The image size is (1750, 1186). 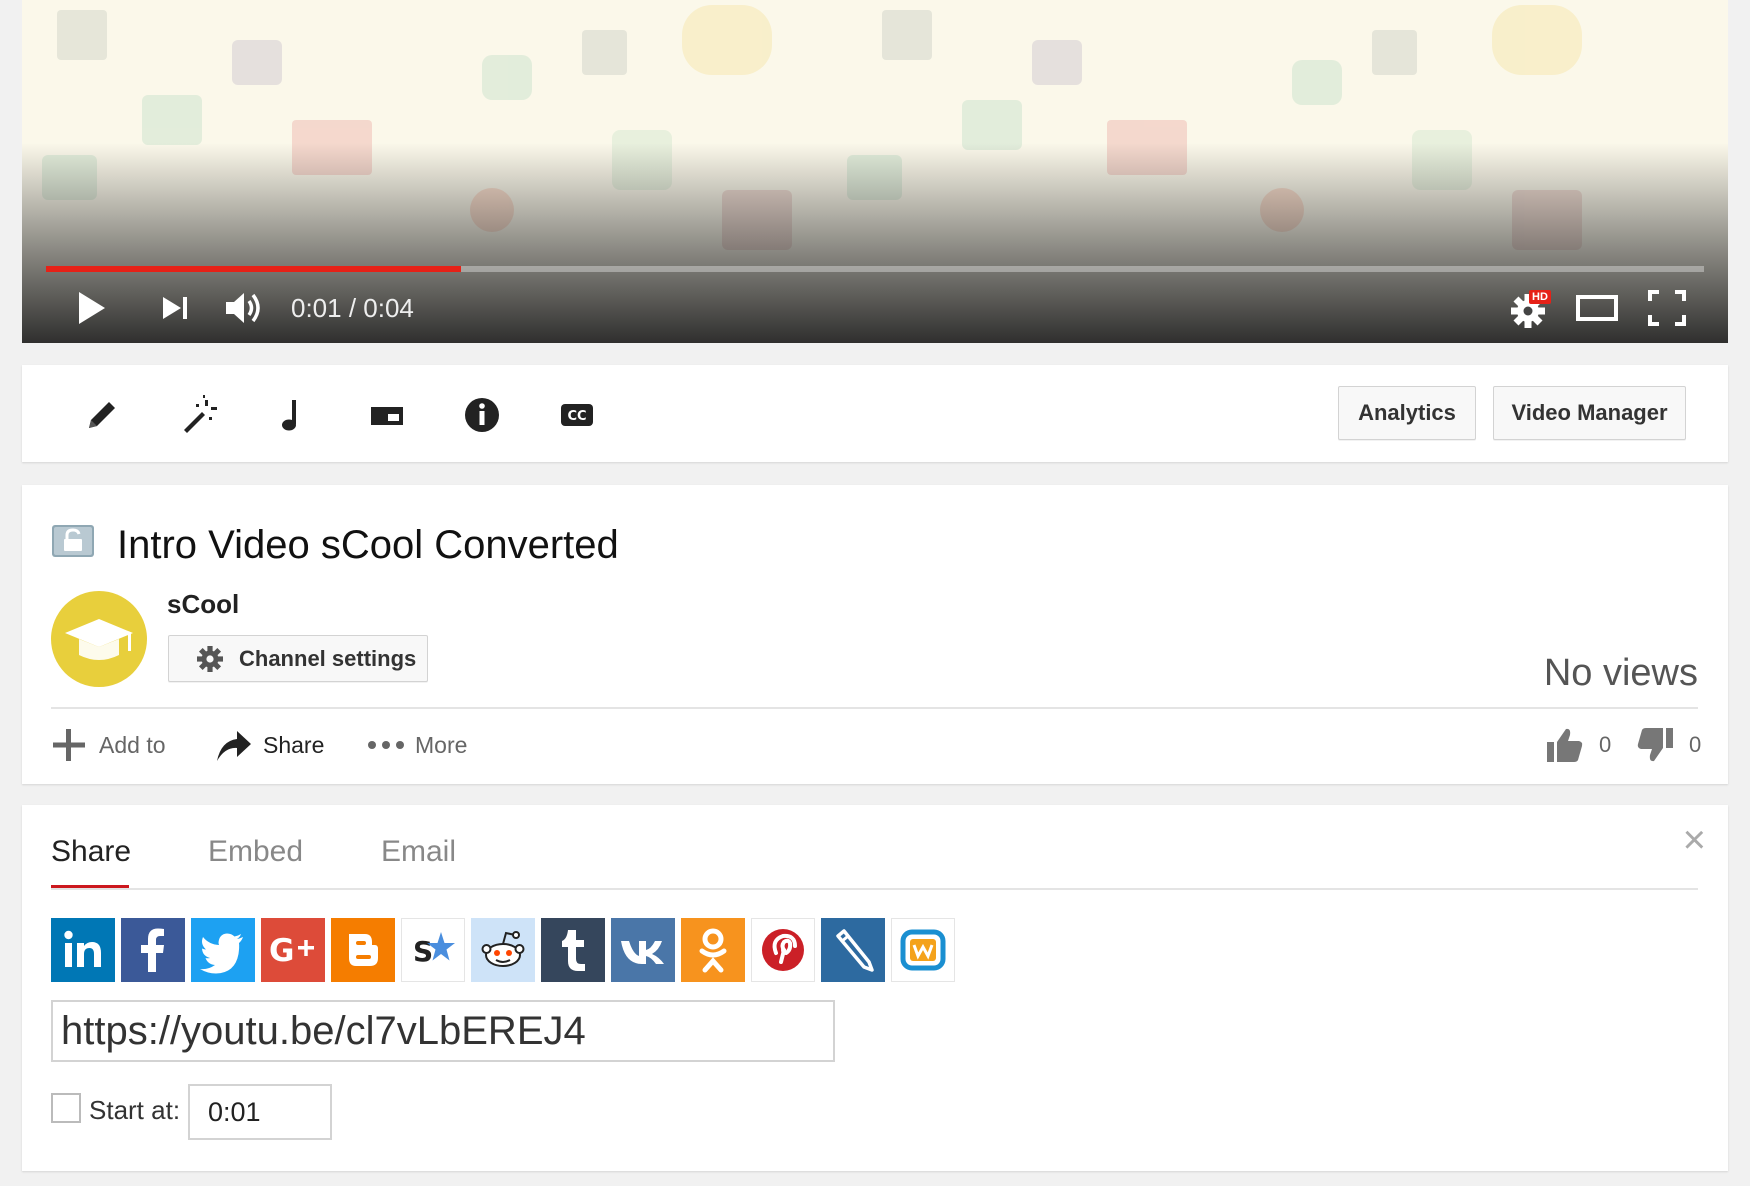 I want to click on hd-badge: HD, so click(x=1540, y=297).